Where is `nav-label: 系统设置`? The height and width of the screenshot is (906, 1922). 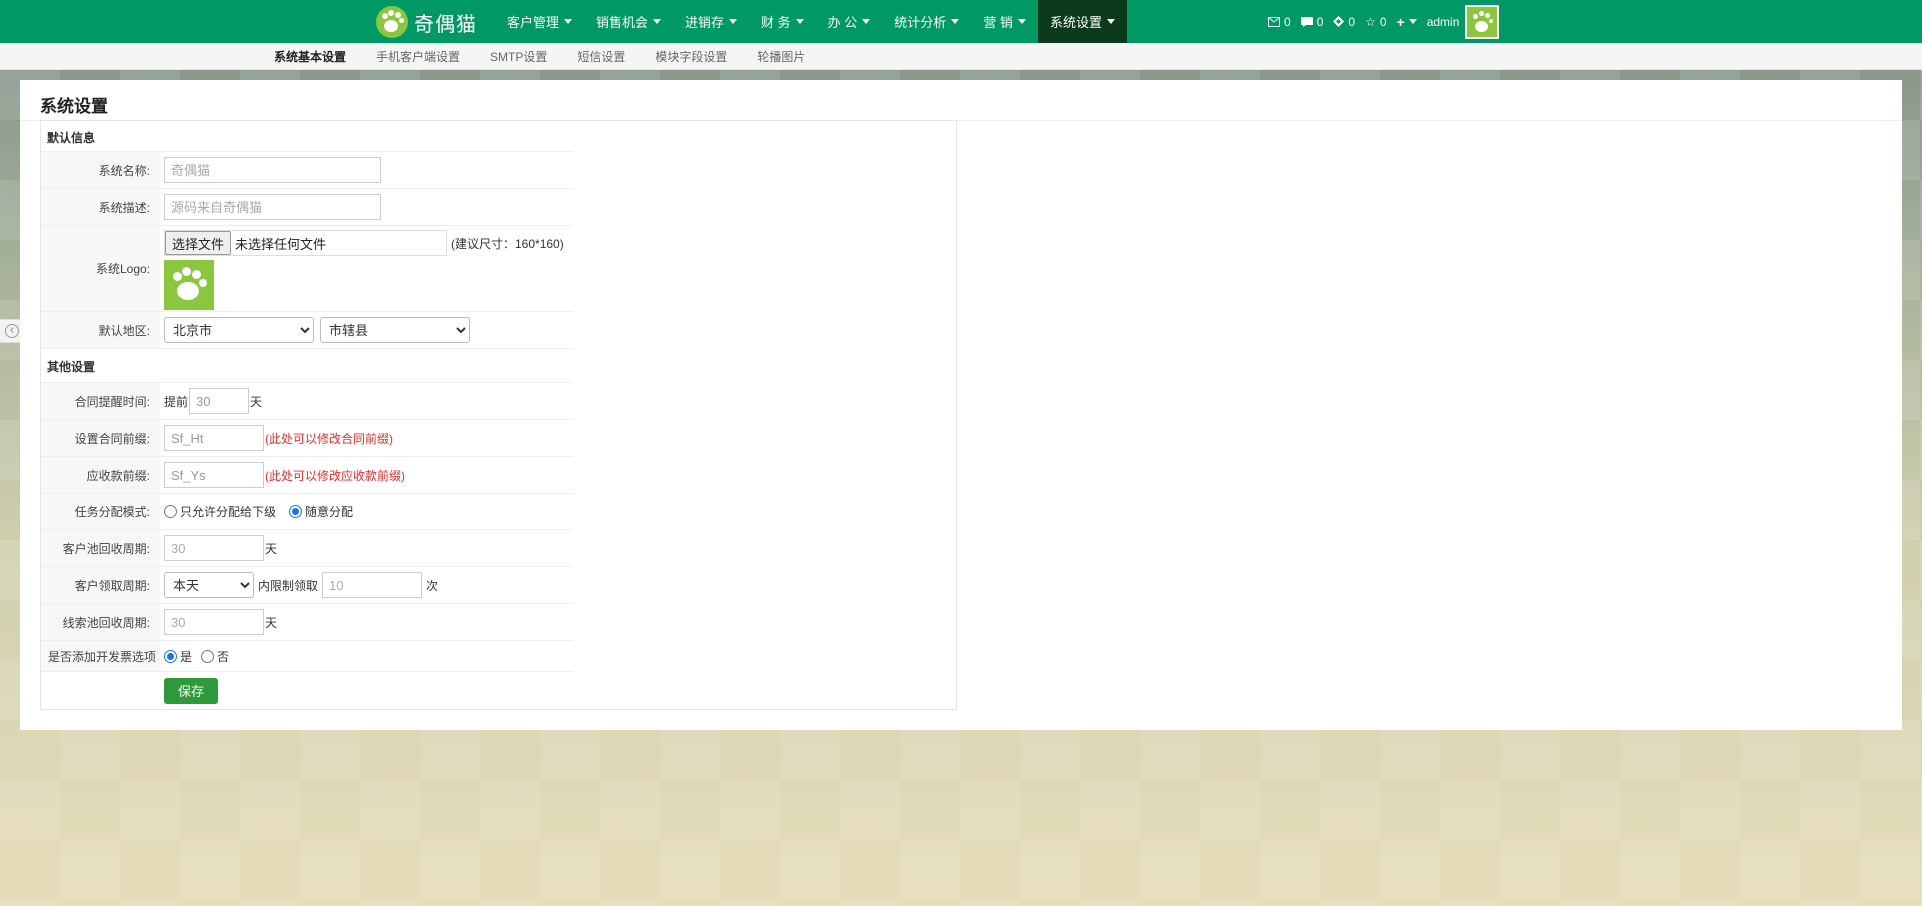 nav-label: 系统设置 is located at coordinates (1075, 22).